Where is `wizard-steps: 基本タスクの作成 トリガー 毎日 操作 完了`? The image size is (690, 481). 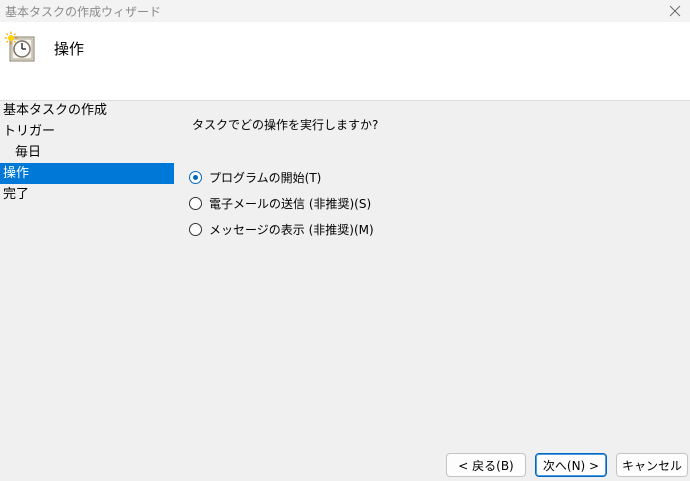 wizard-steps: 基本タスクの作成 トリガー 毎日 操作 完了 is located at coordinates (87, 152).